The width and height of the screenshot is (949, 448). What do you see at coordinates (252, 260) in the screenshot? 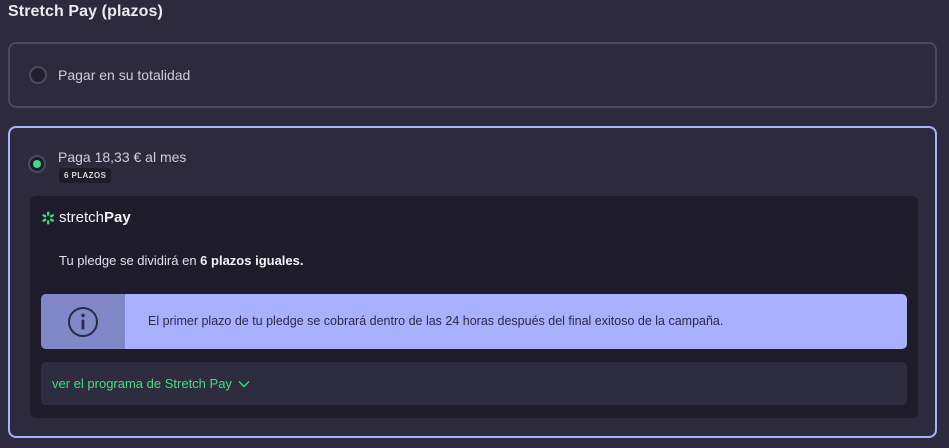
I see `pledge-split-bold: 6 plazos iguales.` at bounding box center [252, 260].